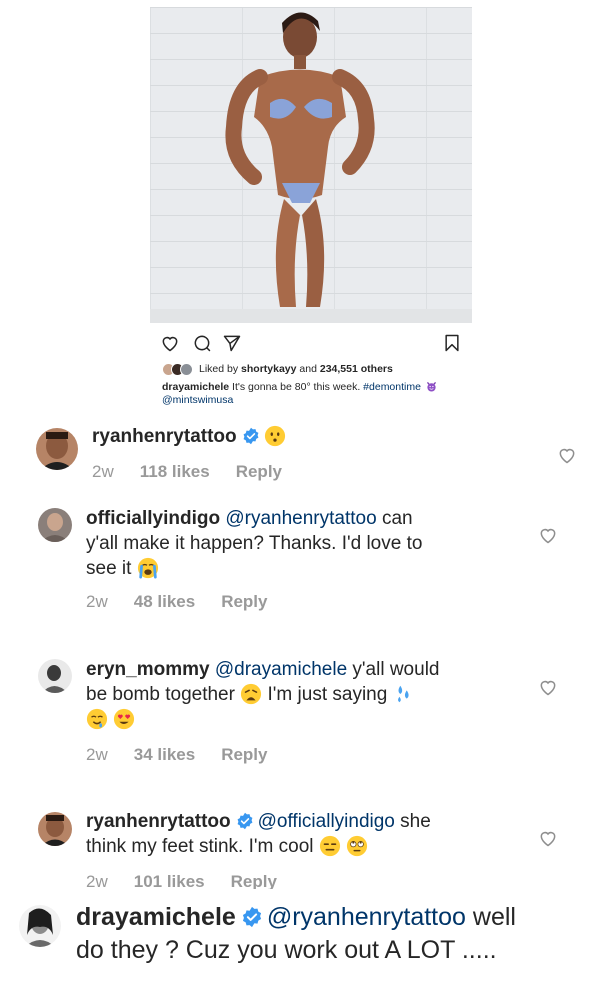  Describe the element at coordinates (415, 821) in the screenshot. I see `comment-text-line: she` at that location.